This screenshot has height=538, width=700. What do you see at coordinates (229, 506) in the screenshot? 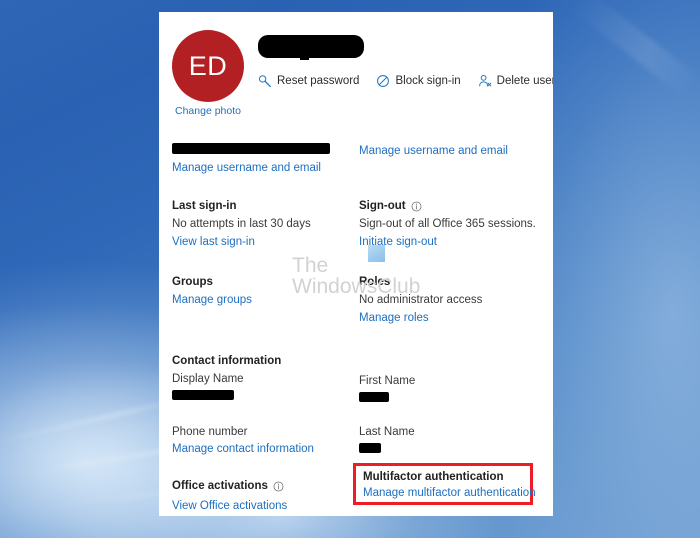
I see `view-office-activations-link: View Office activations` at bounding box center [229, 506].